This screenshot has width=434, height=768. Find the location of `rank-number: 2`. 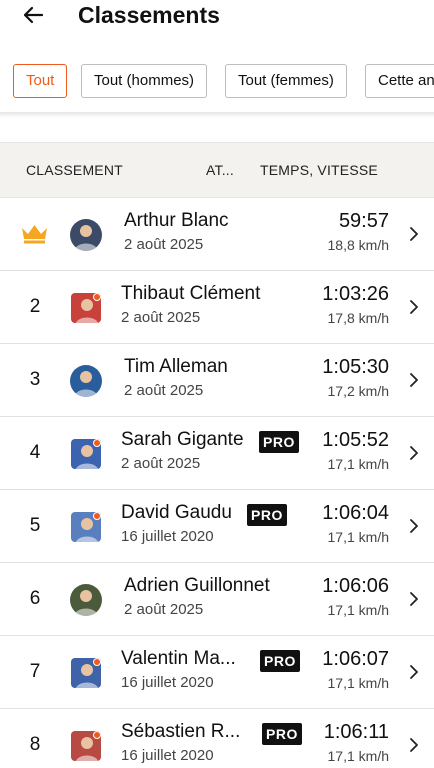

rank-number: 2 is located at coordinates (35, 306).